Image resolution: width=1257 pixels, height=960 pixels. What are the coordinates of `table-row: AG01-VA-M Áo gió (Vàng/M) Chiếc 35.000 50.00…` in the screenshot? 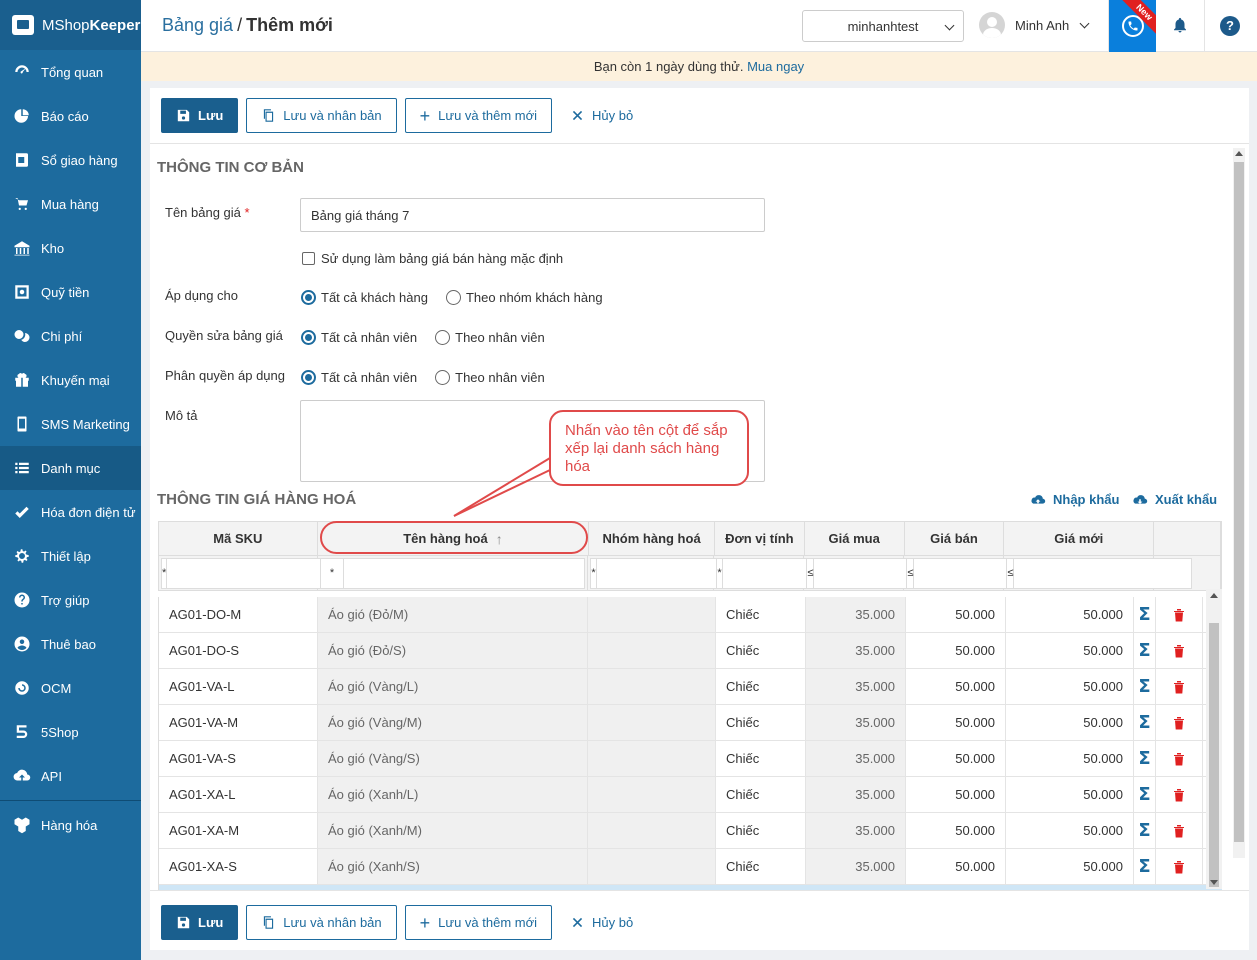 It's located at (690, 723).